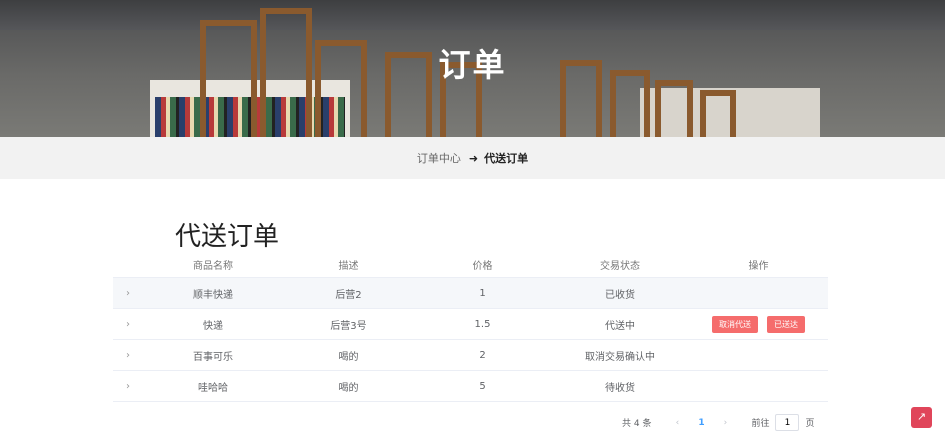  I want to click on cell-price: 2, so click(482, 355).